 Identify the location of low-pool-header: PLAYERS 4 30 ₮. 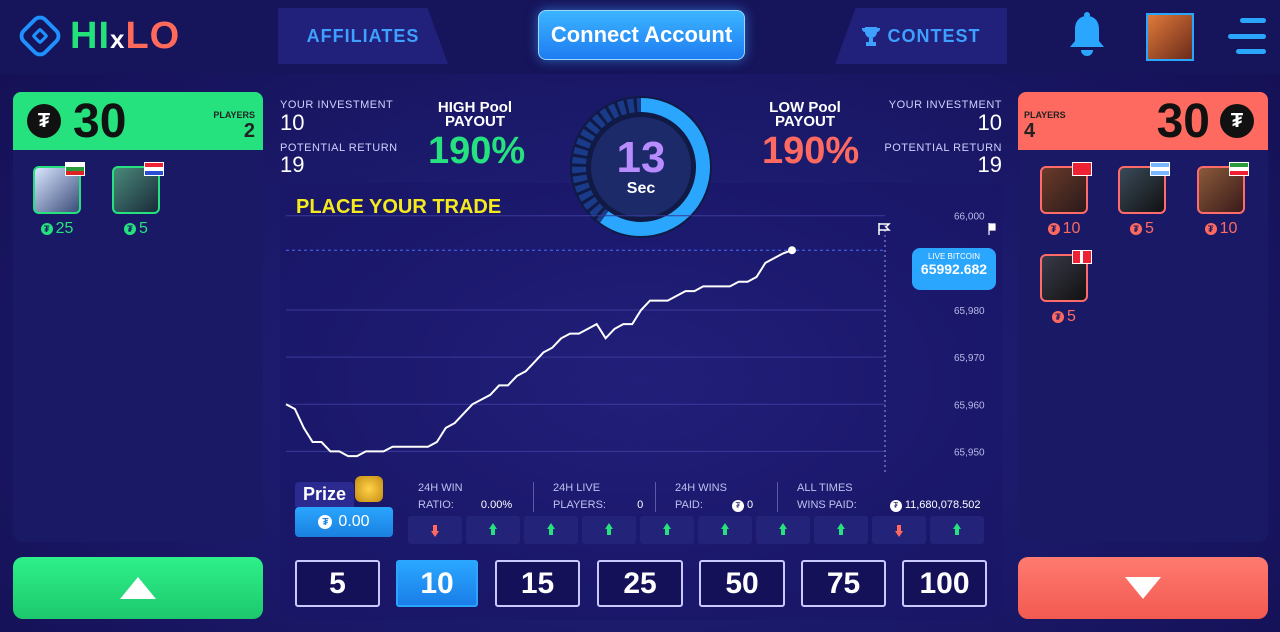
(1143, 121).